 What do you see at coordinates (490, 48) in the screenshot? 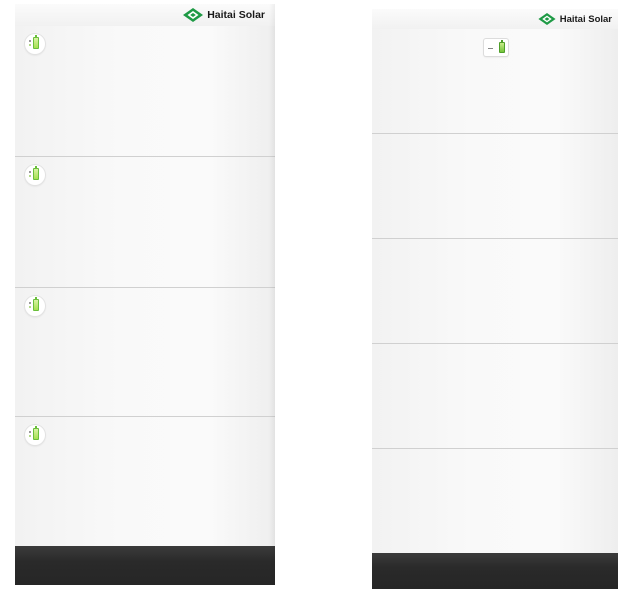
I see `power-indicator-dash` at bounding box center [490, 48].